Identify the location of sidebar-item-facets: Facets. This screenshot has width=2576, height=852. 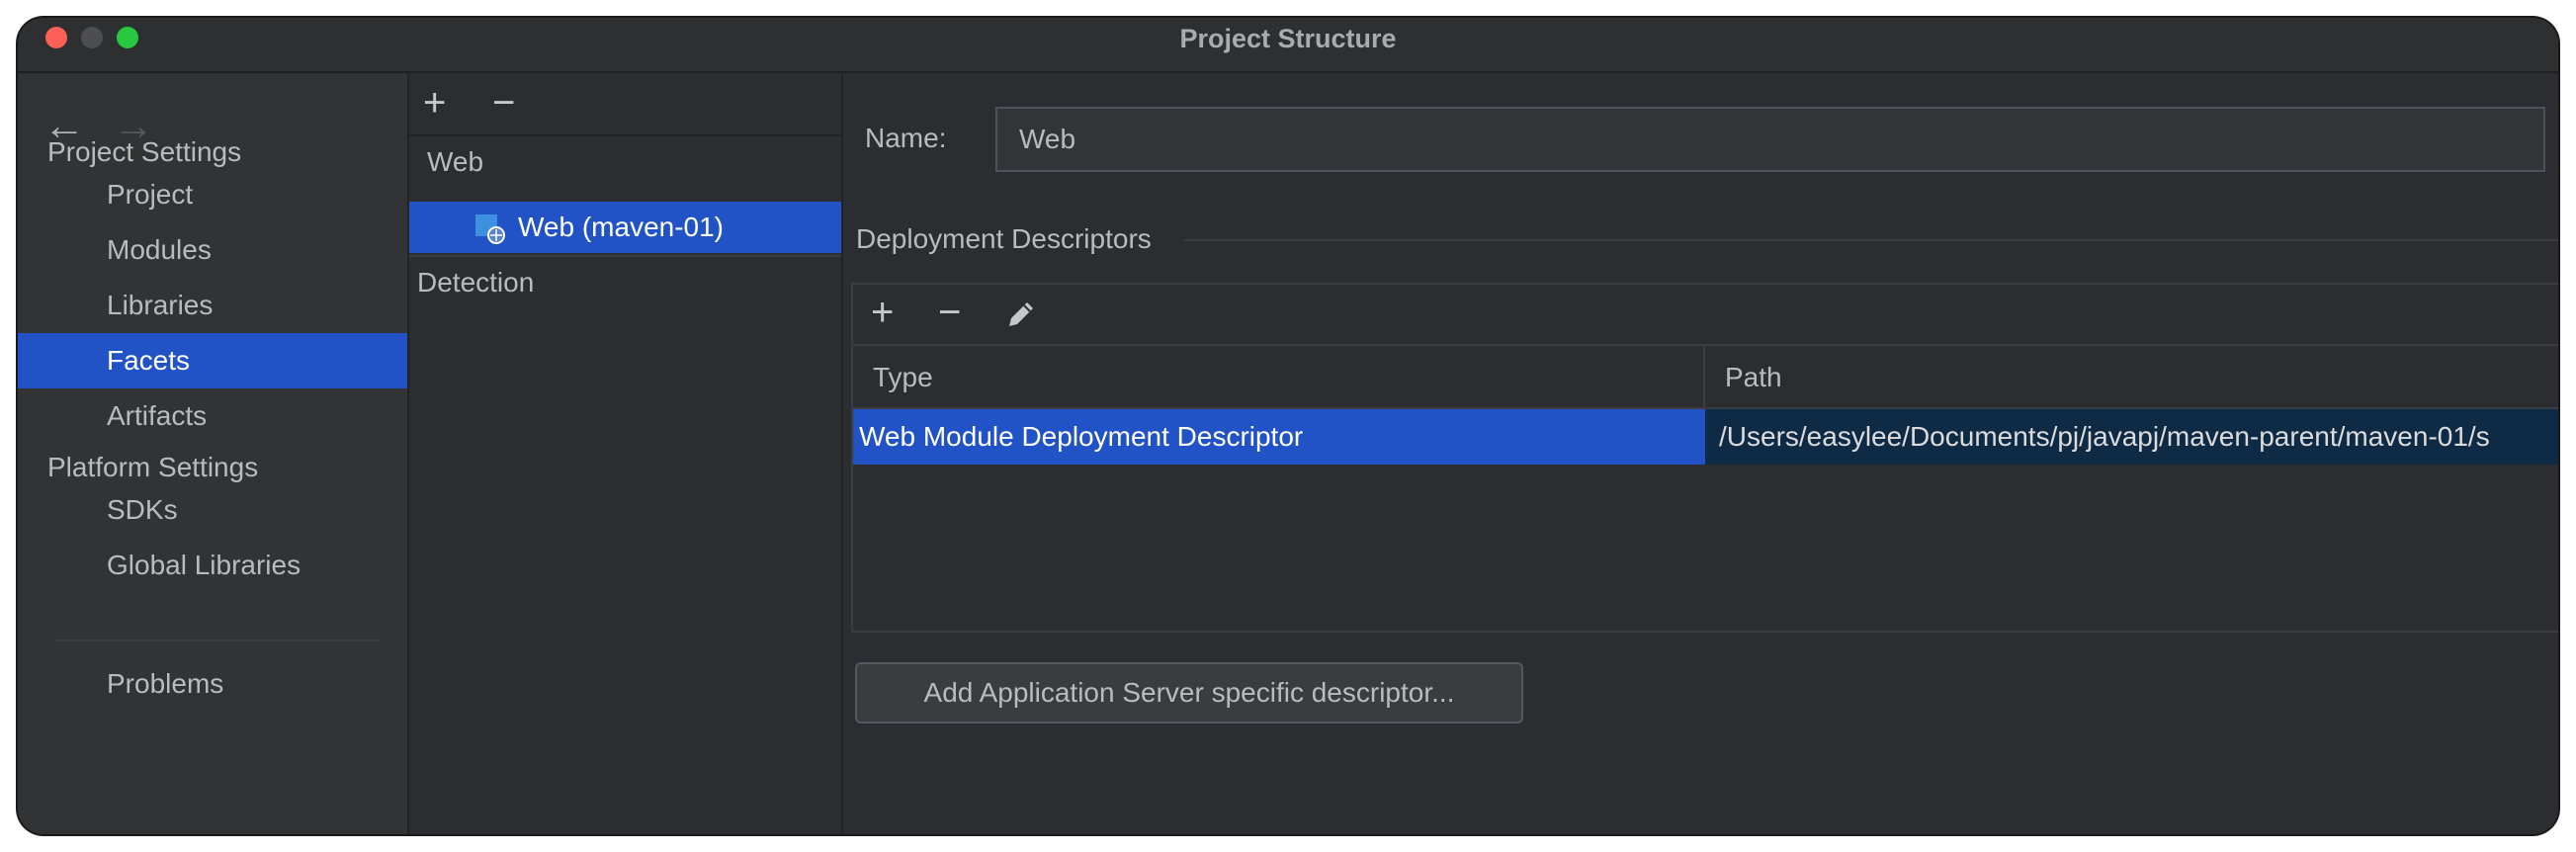
(212, 360).